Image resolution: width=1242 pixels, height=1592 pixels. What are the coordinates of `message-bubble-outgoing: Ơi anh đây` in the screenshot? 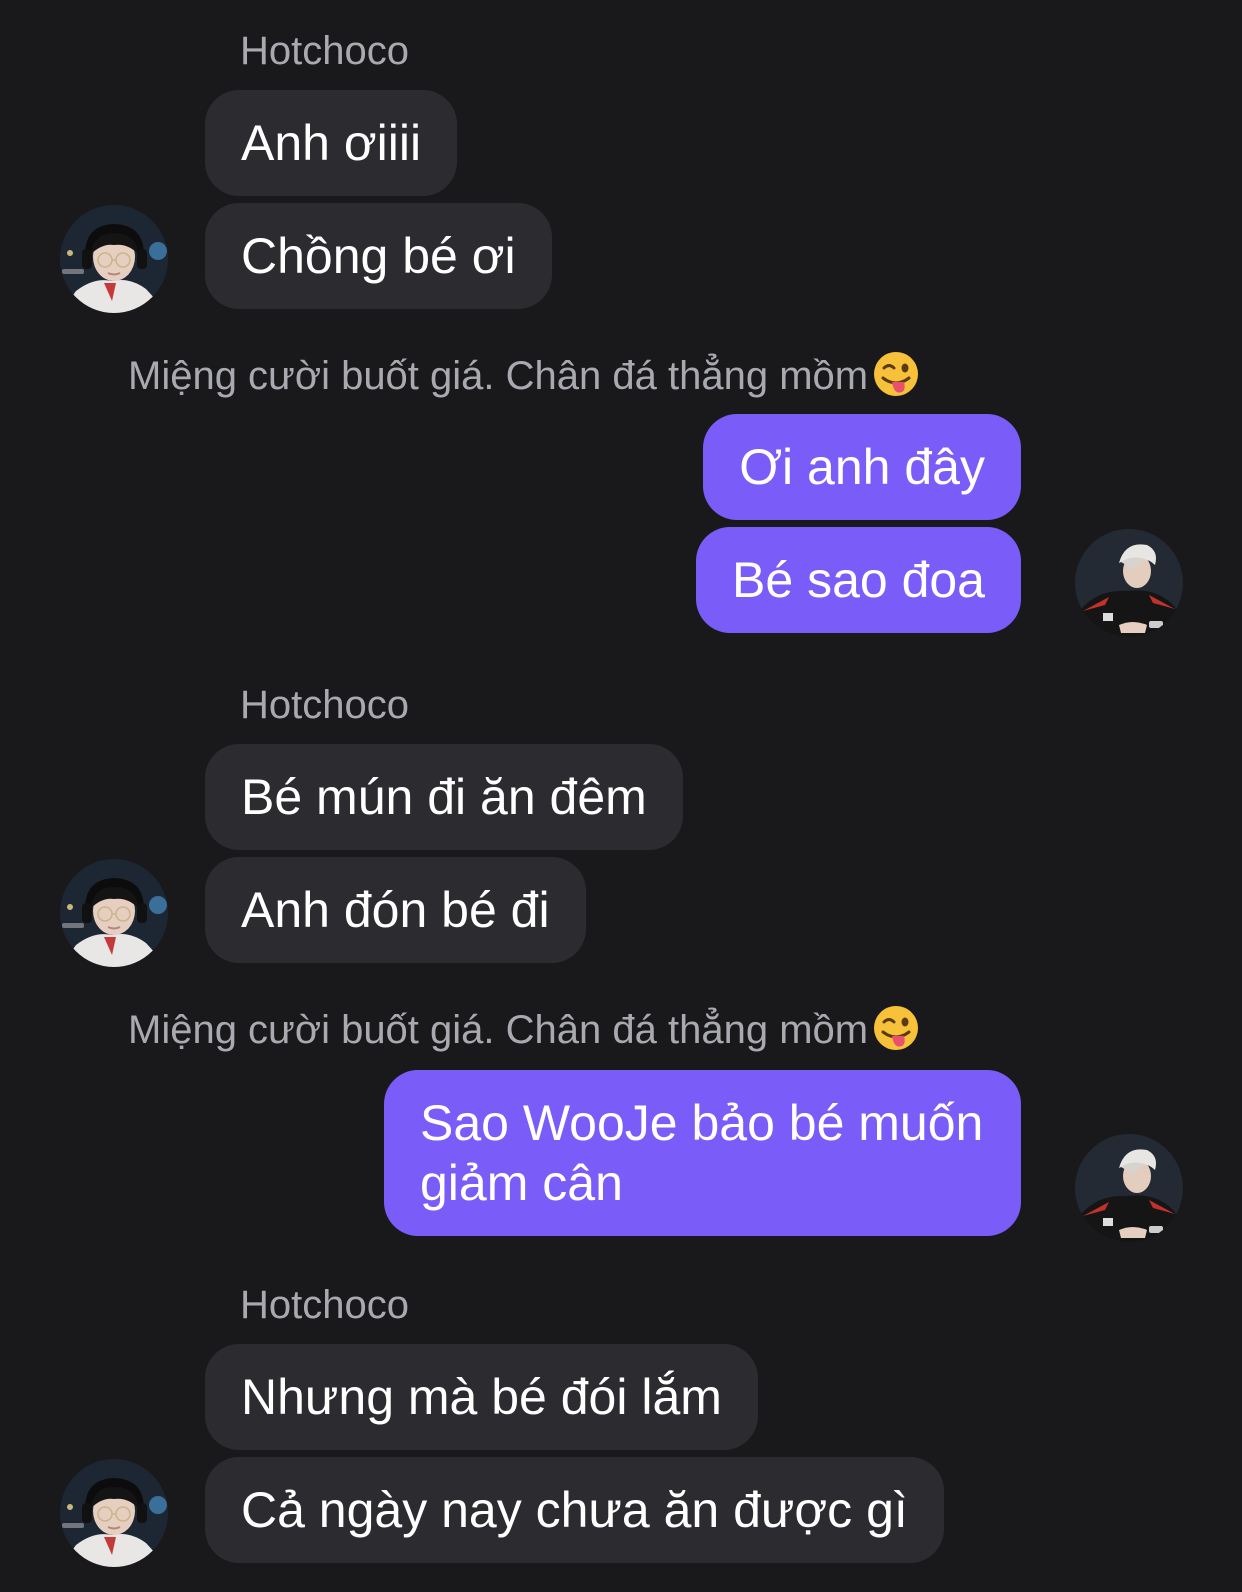 It's located at (862, 467).